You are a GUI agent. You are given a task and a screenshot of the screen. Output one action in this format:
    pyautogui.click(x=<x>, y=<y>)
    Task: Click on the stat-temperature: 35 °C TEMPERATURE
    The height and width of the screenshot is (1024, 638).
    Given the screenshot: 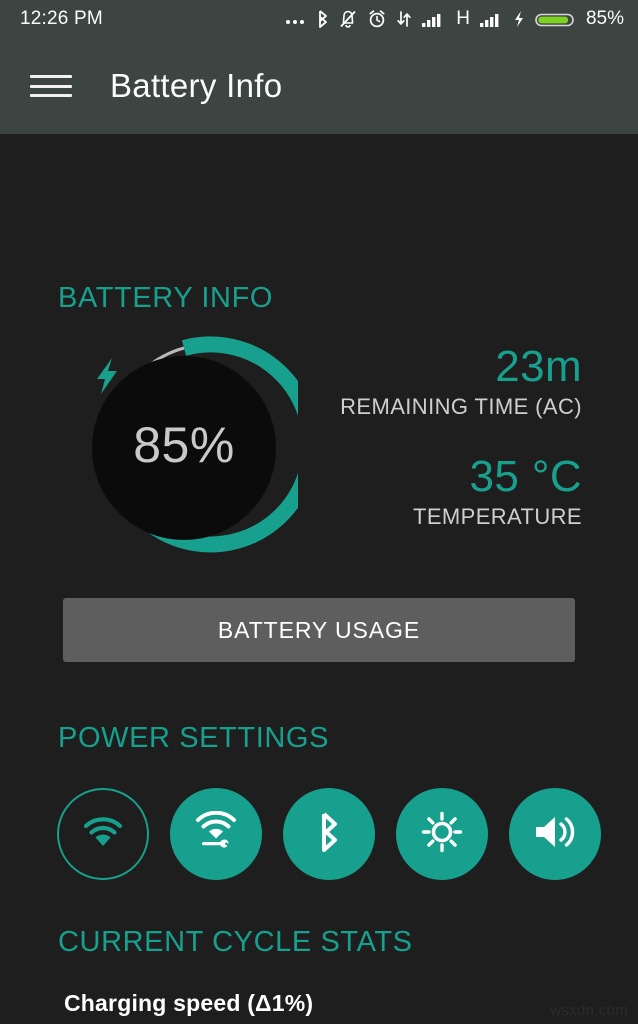 What is the action you would take?
    pyautogui.click(x=461, y=491)
    